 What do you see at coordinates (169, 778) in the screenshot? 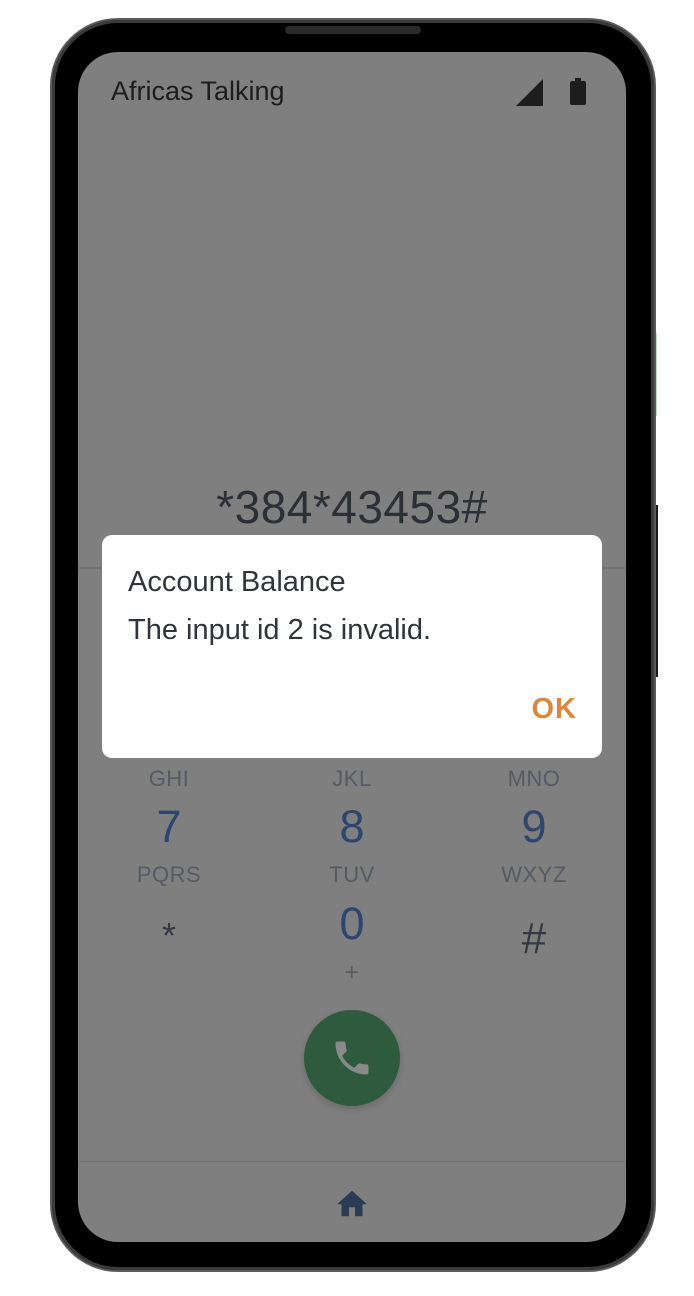
I see `key-7-letters: GHI` at bounding box center [169, 778].